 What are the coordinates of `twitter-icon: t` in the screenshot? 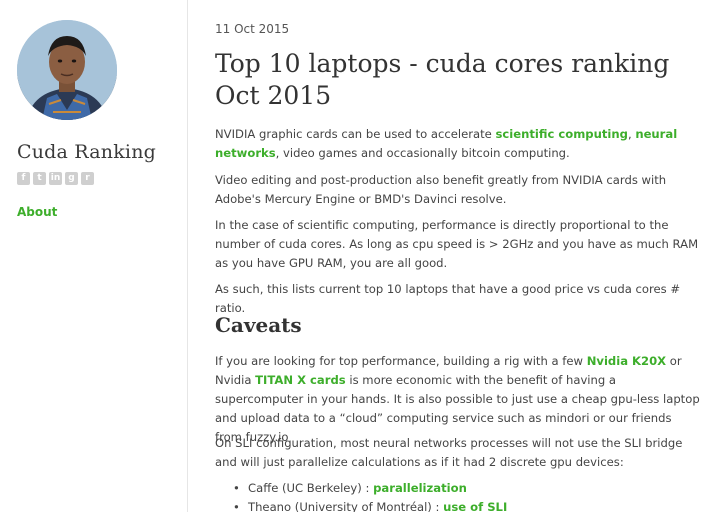 It's located at (39, 178).